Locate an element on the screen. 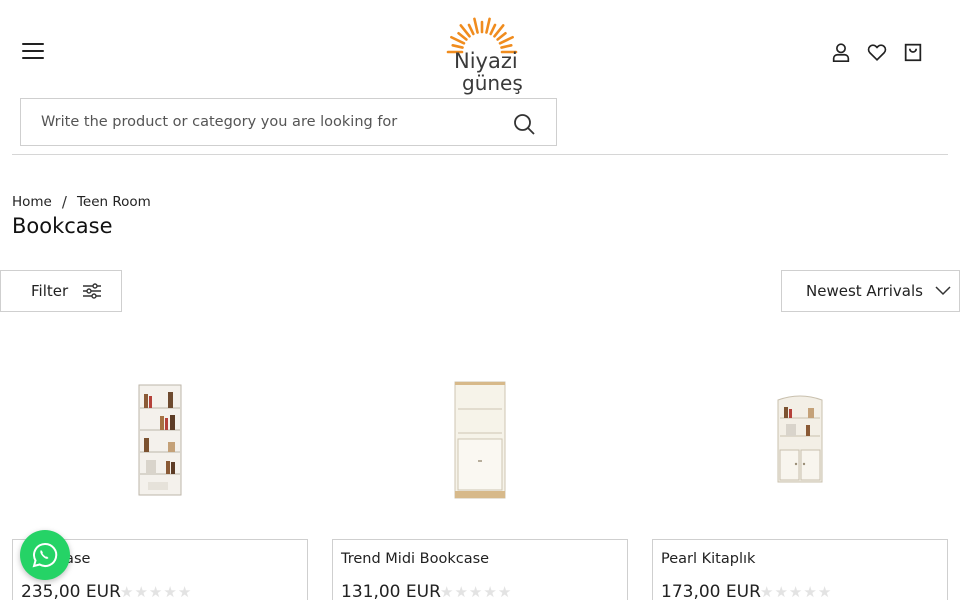  product-card: Trend Midi Bookcase 131,00 EUR ★ ★ ★ ★ ★ is located at coordinates (480, 470).